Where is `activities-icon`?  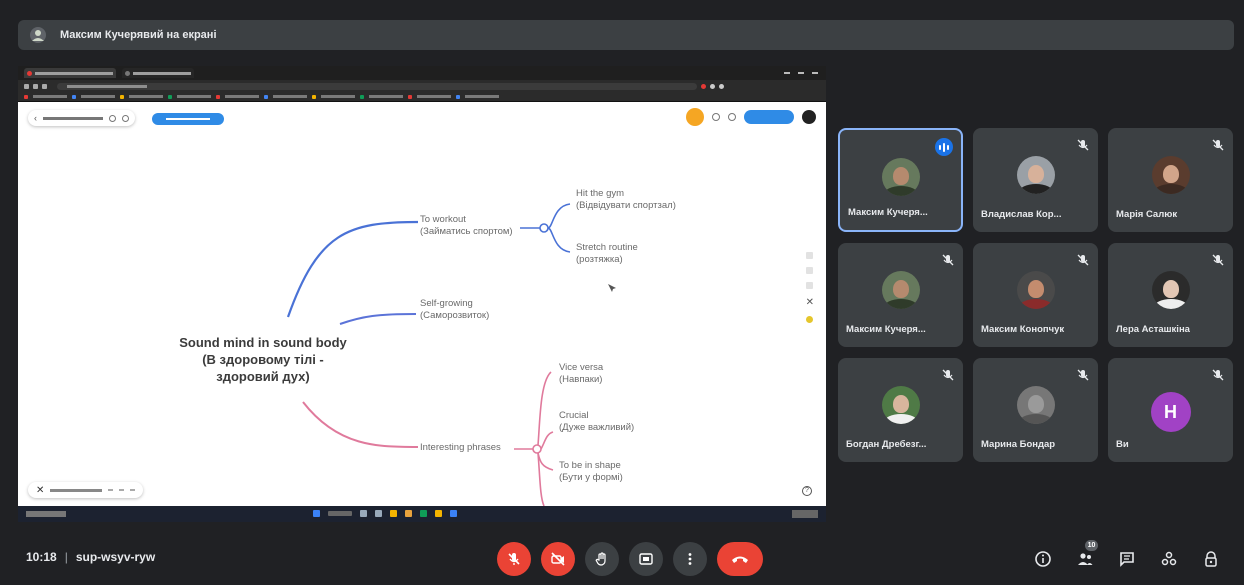
activities-icon is located at coordinates (1169, 558).